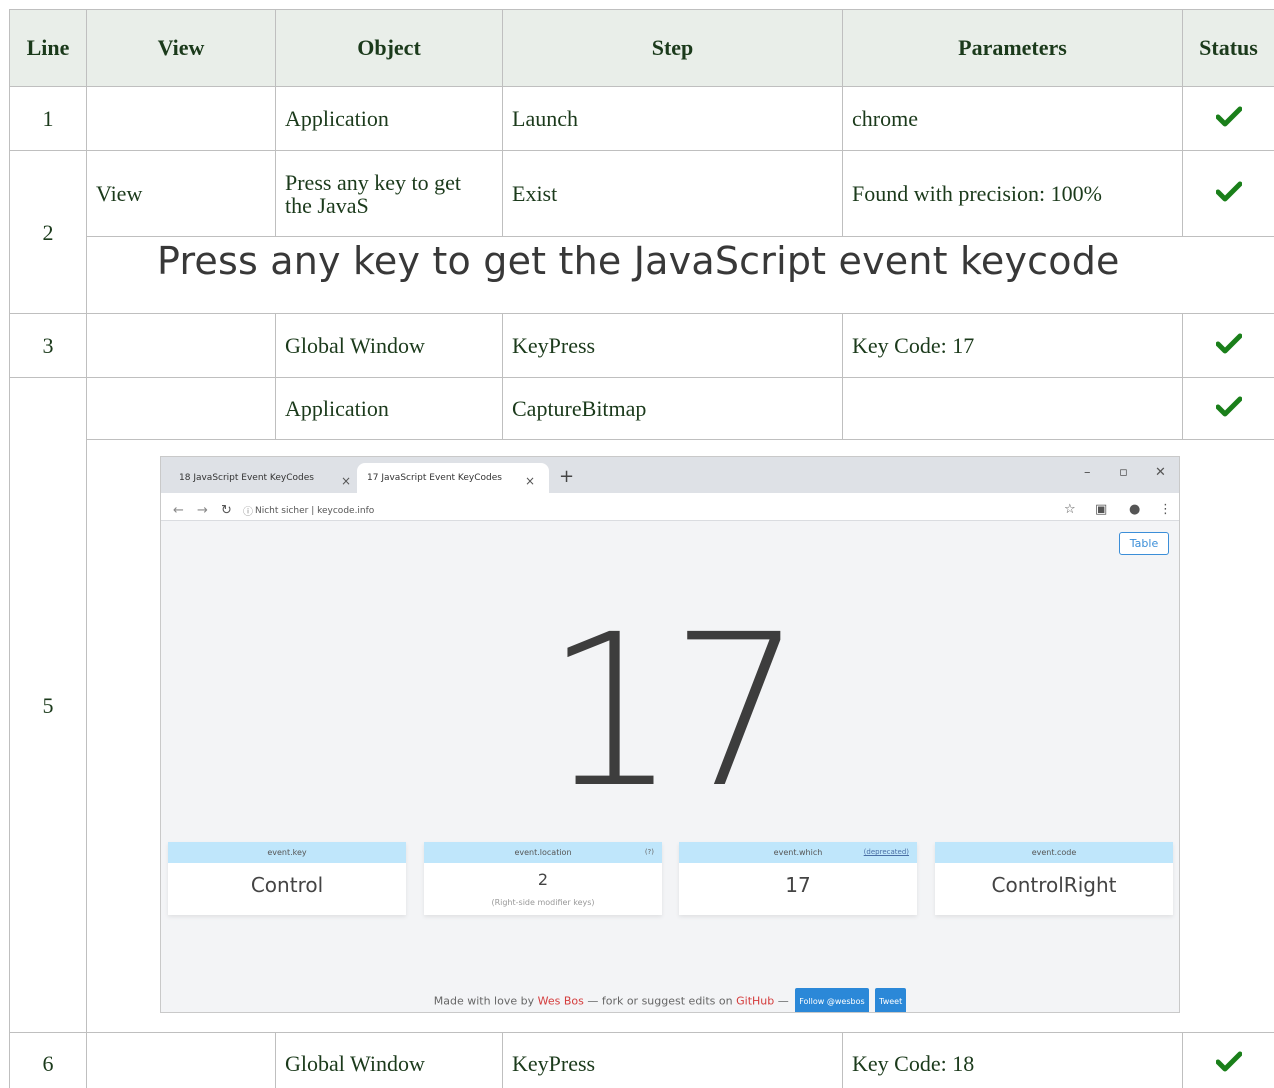  I want to click on table-row: 3 Global Window KeyPress Key Code: 17, so click(641, 345).